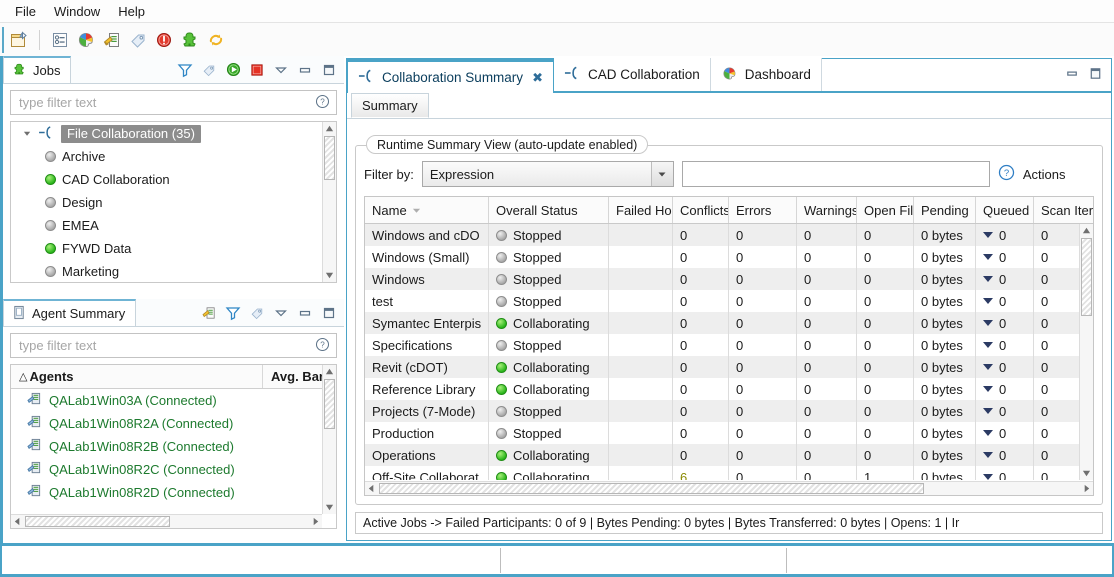 The height and width of the screenshot is (577, 1114). I want to click on column-header-overall-status: Overall Status, so click(549, 210).